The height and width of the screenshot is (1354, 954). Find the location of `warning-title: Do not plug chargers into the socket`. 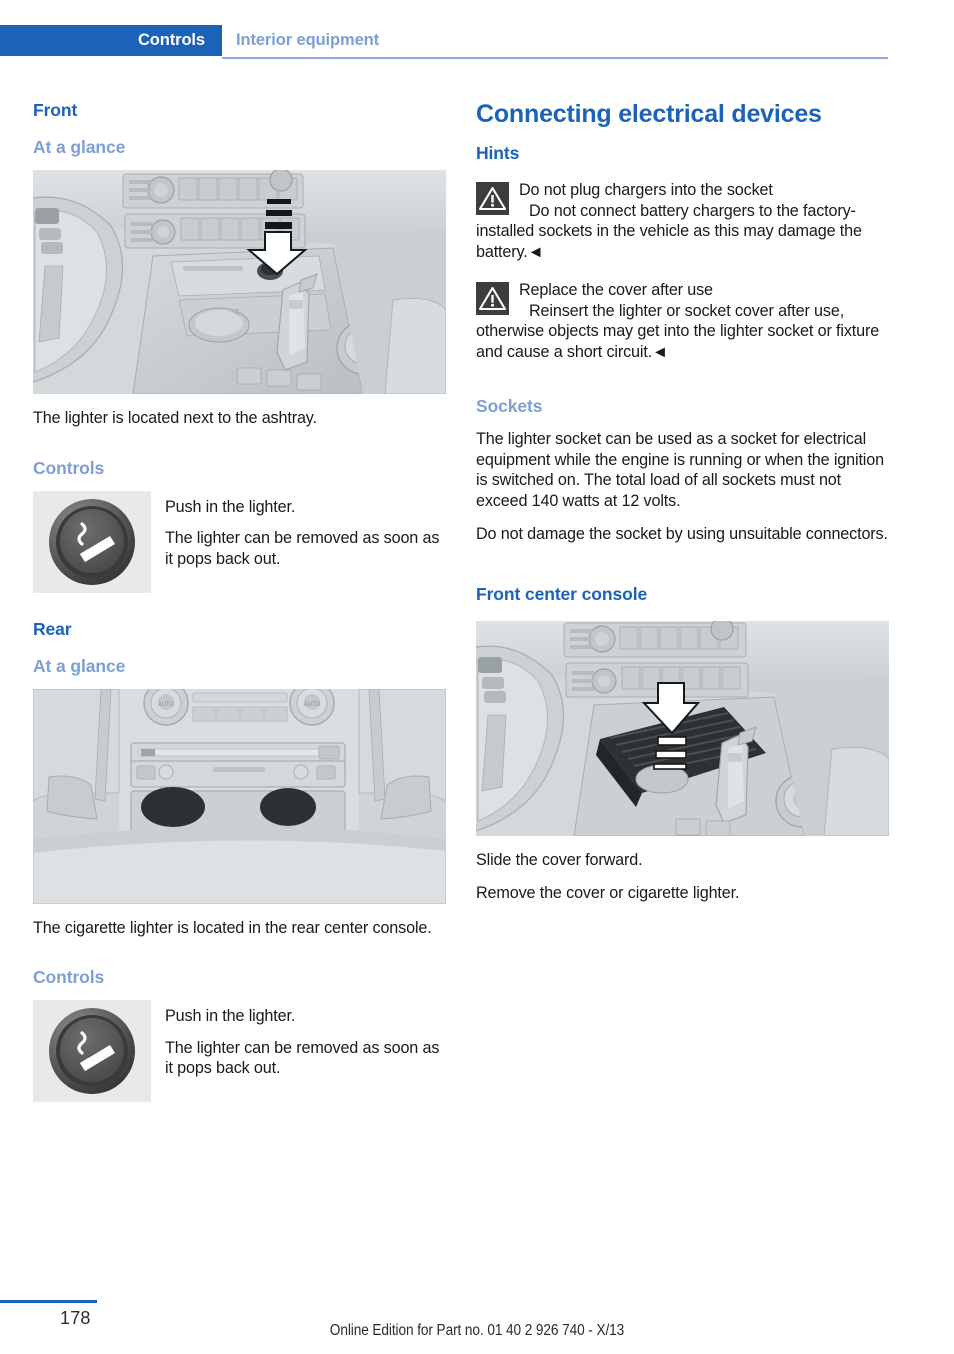

warning-title: Do not plug chargers into the socket is located at coordinates (646, 190).